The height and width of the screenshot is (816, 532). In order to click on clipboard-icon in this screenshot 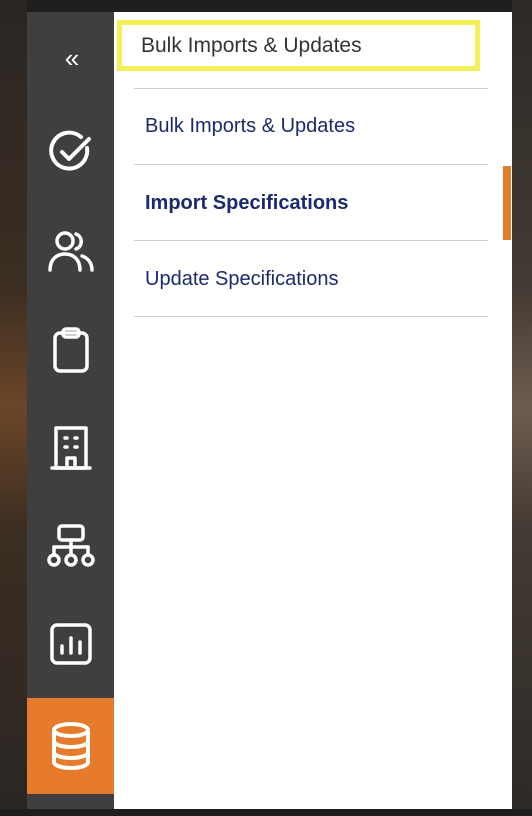, I will do `click(70, 350)`.